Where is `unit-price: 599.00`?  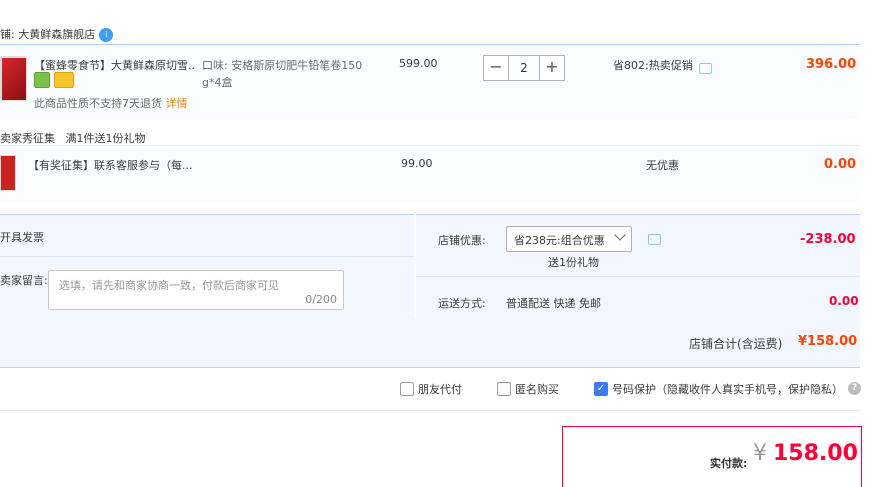
unit-price: 599.00 is located at coordinates (418, 63).